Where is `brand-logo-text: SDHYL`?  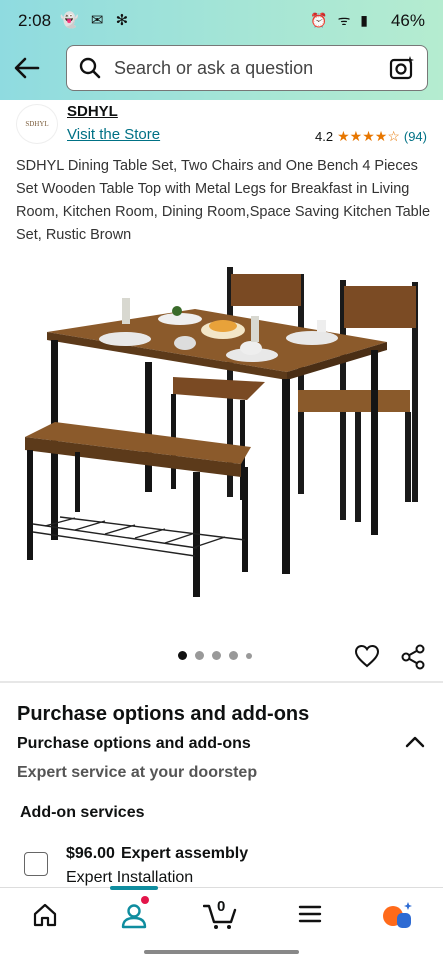 brand-logo-text: SDHYL is located at coordinates (37, 124).